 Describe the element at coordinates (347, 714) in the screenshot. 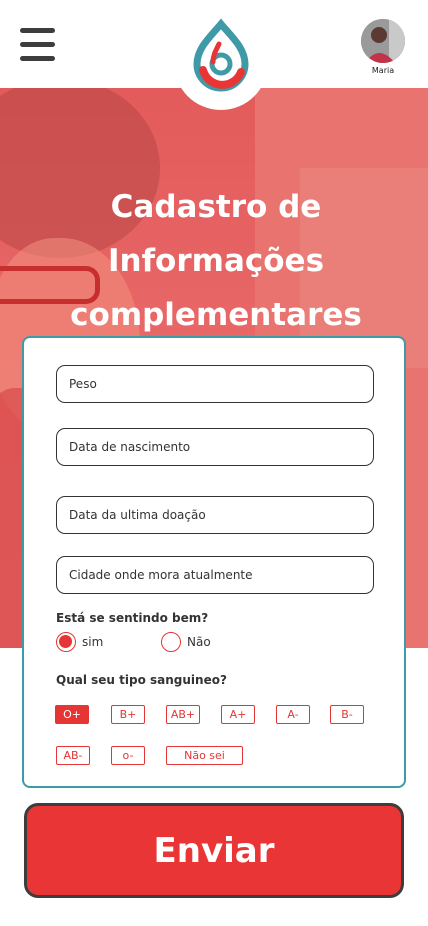

I see `blood-type-option-b-minus: B-` at that location.